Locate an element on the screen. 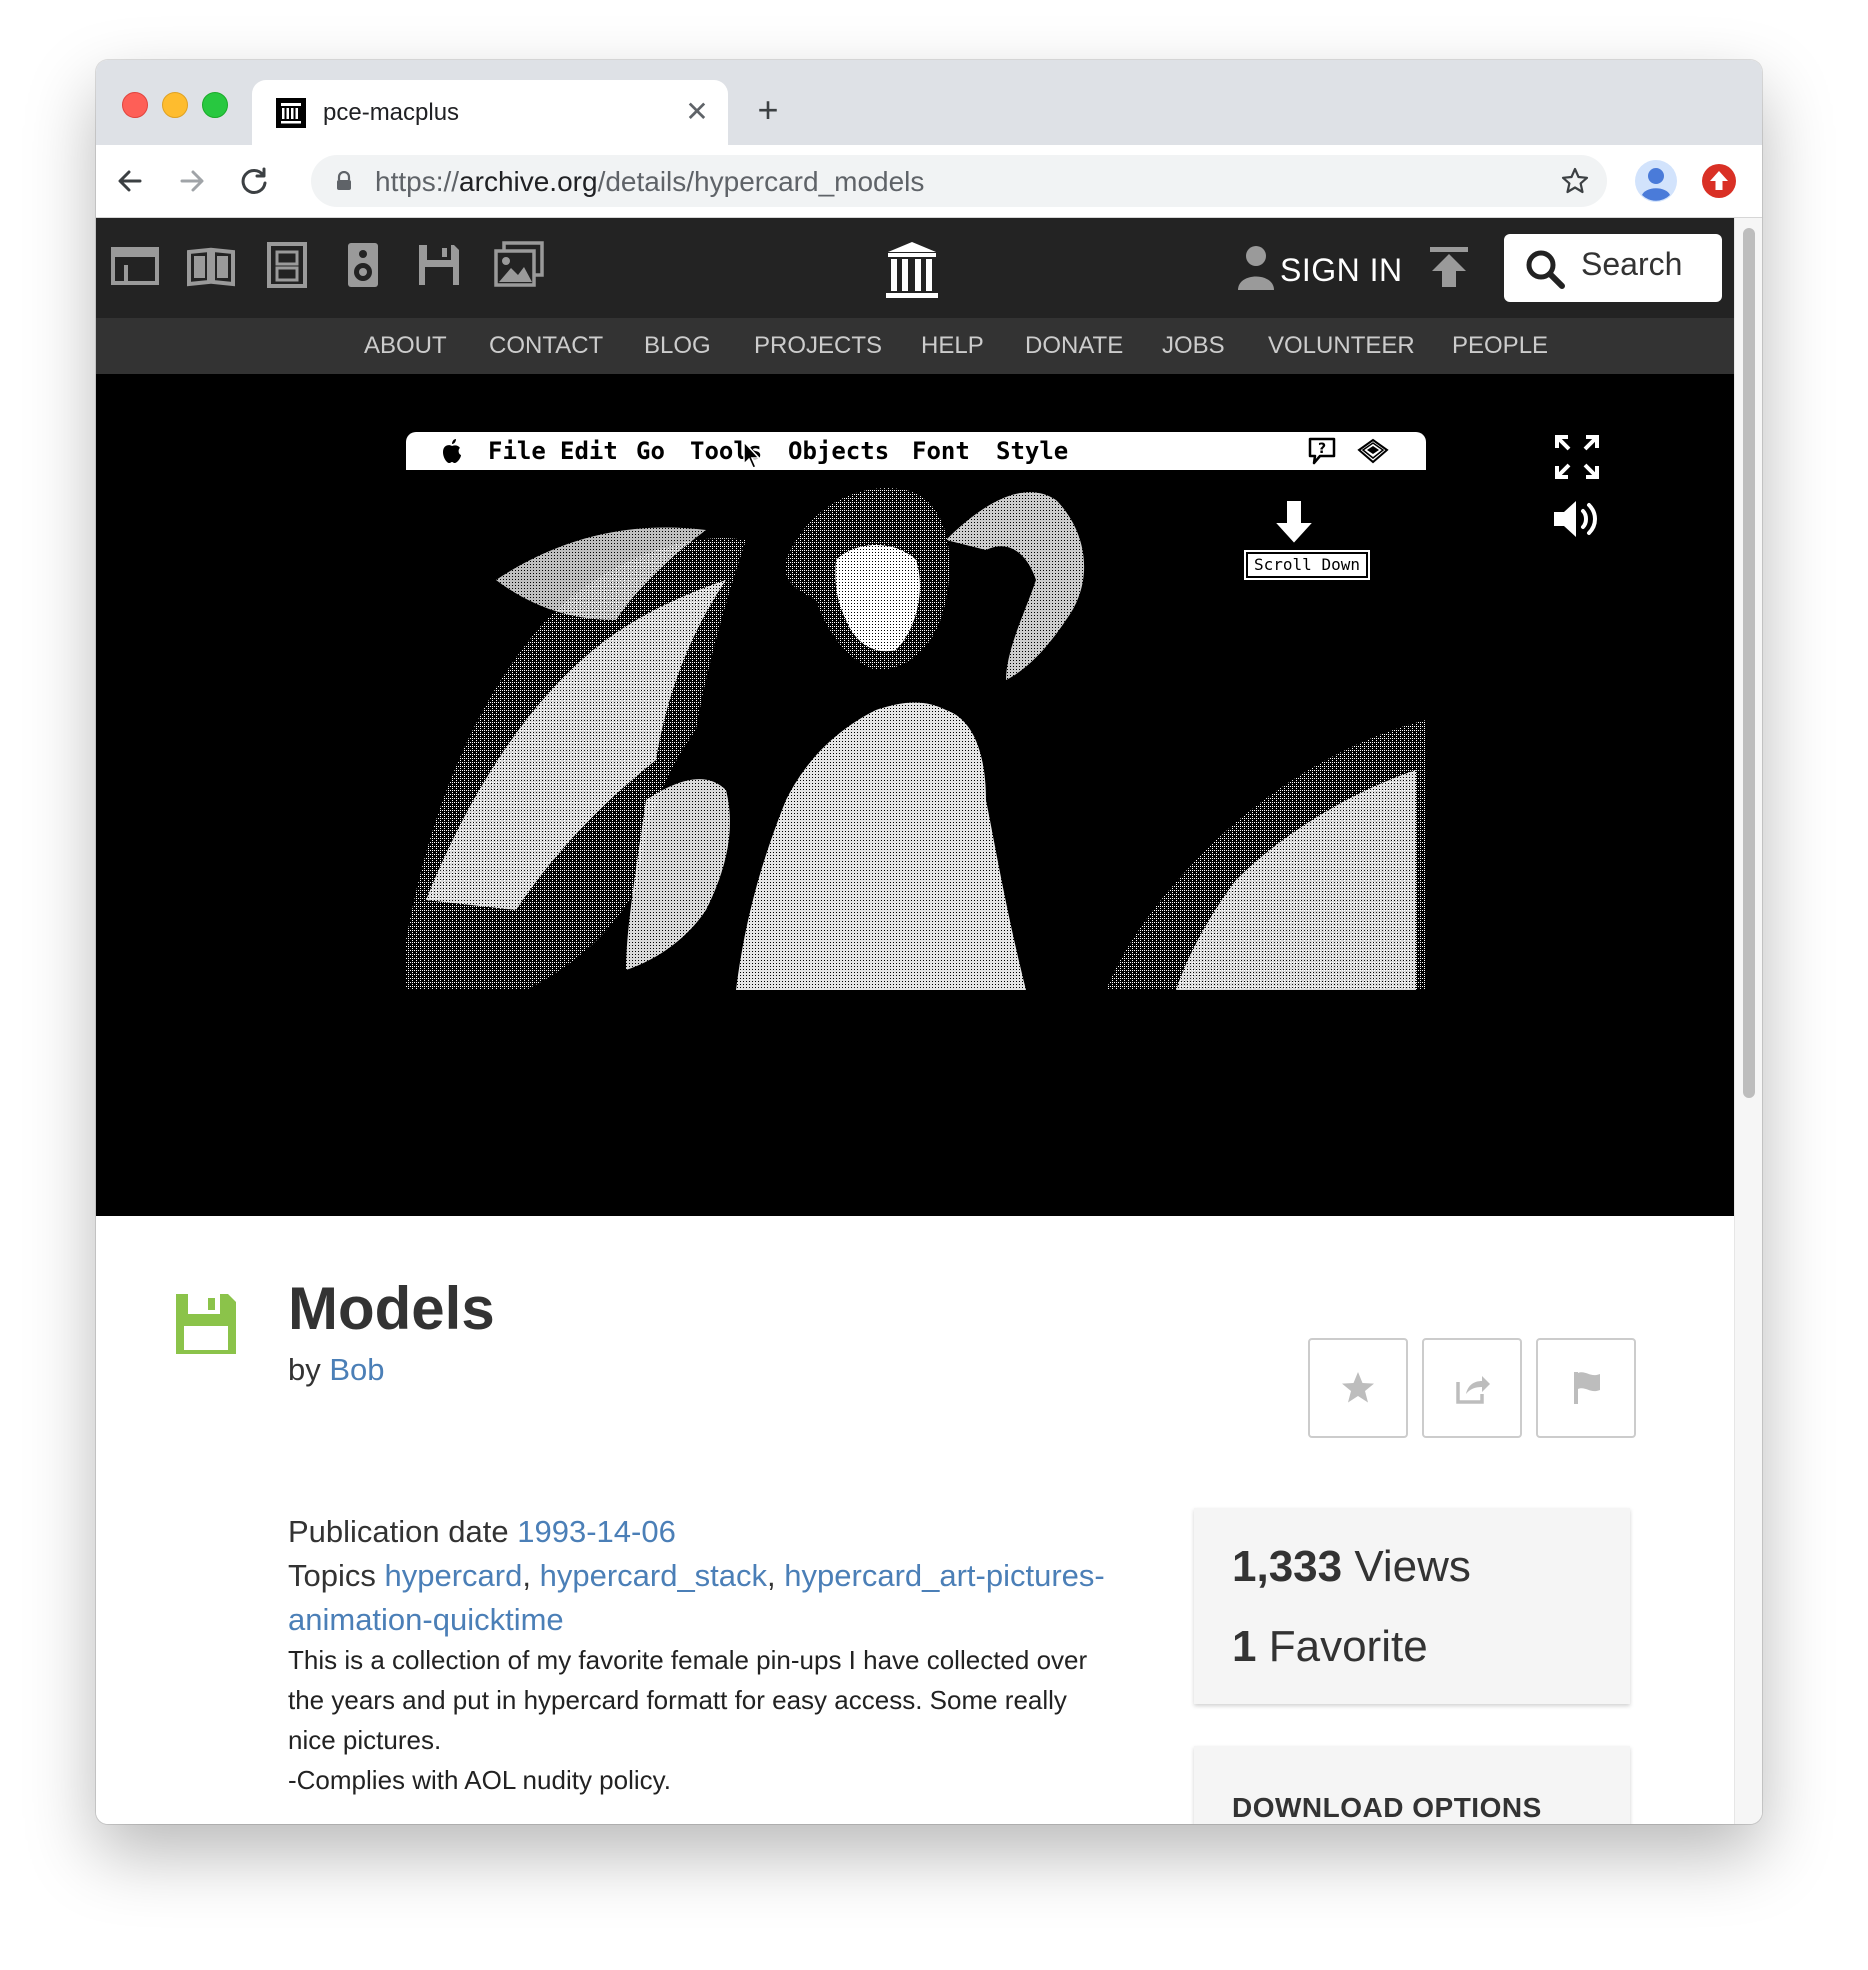 The height and width of the screenshot is (1970, 1868). browser-tab: pce-macplus ✕ is located at coordinates (490, 112).